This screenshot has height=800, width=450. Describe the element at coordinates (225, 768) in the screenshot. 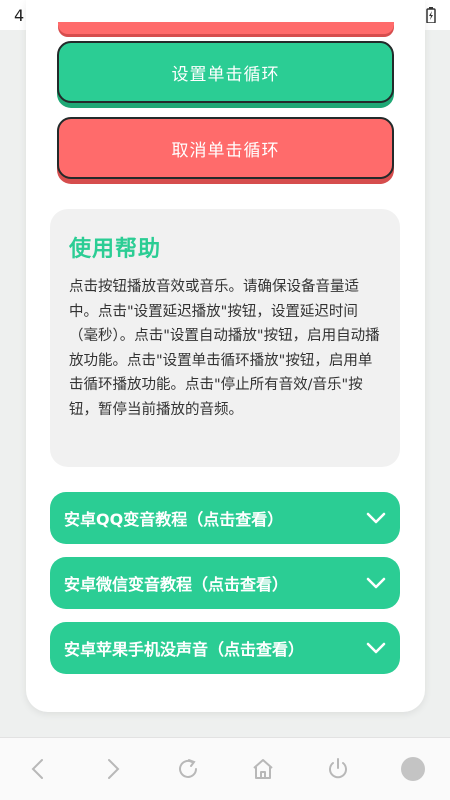

I see `browser-nav-bar` at that location.